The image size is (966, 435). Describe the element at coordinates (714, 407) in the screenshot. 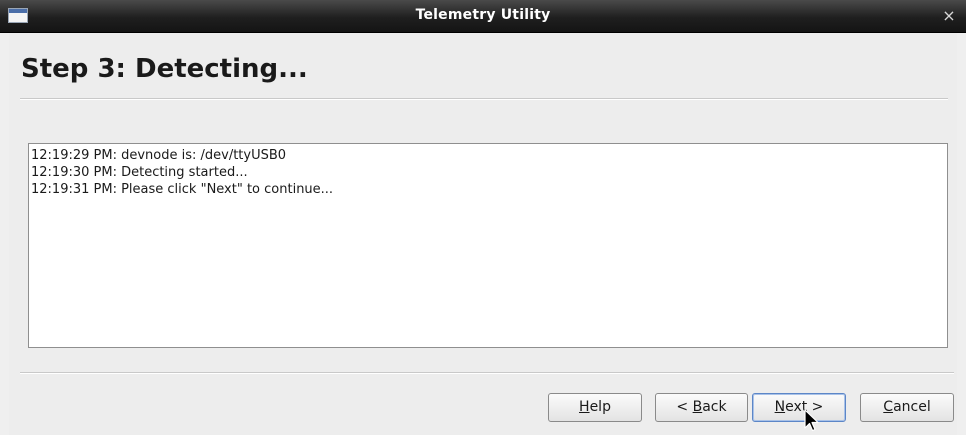

I see `back-label-post: ack` at that location.